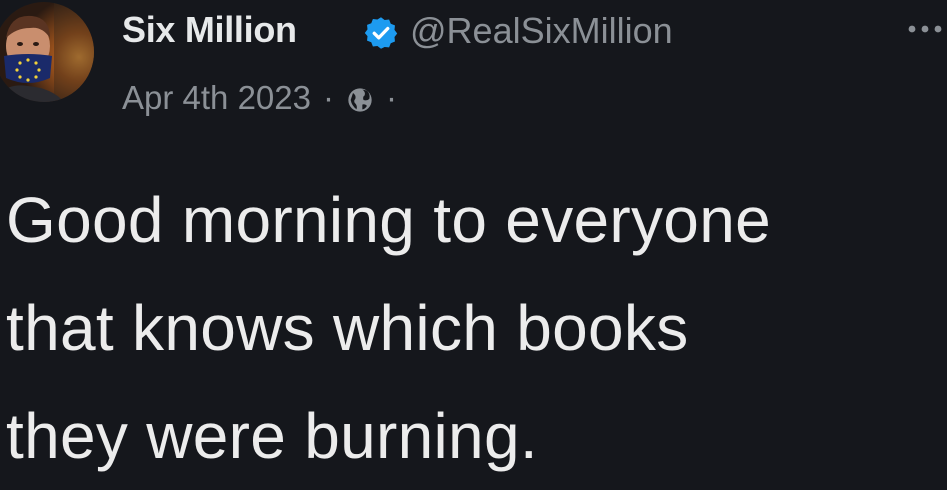 This screenshot has height=490, width=947. I want to click on display-name: Six Million, so click(209, 30).